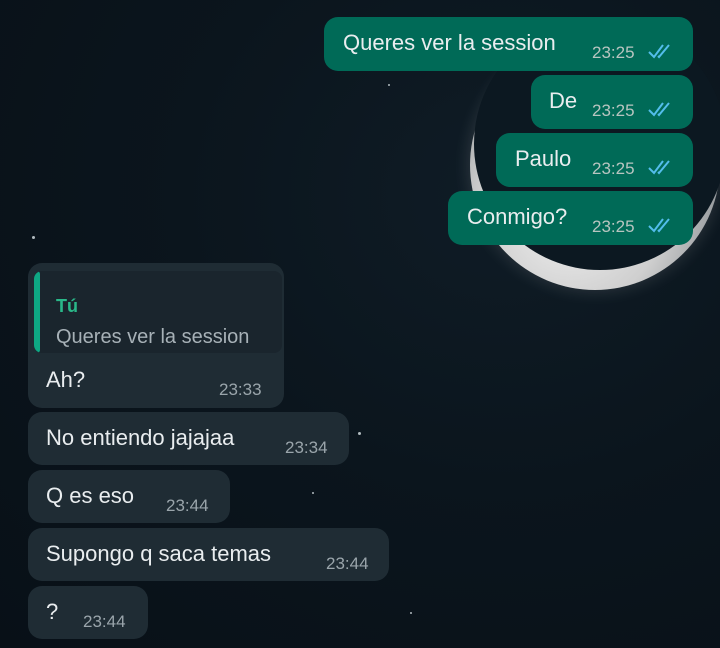 This screenshot has height=648, width=720. What do you see at coordinates (517, 216) in the screenshot?
I see `message-text: Conmigo?` at bounding box center [517, 216].